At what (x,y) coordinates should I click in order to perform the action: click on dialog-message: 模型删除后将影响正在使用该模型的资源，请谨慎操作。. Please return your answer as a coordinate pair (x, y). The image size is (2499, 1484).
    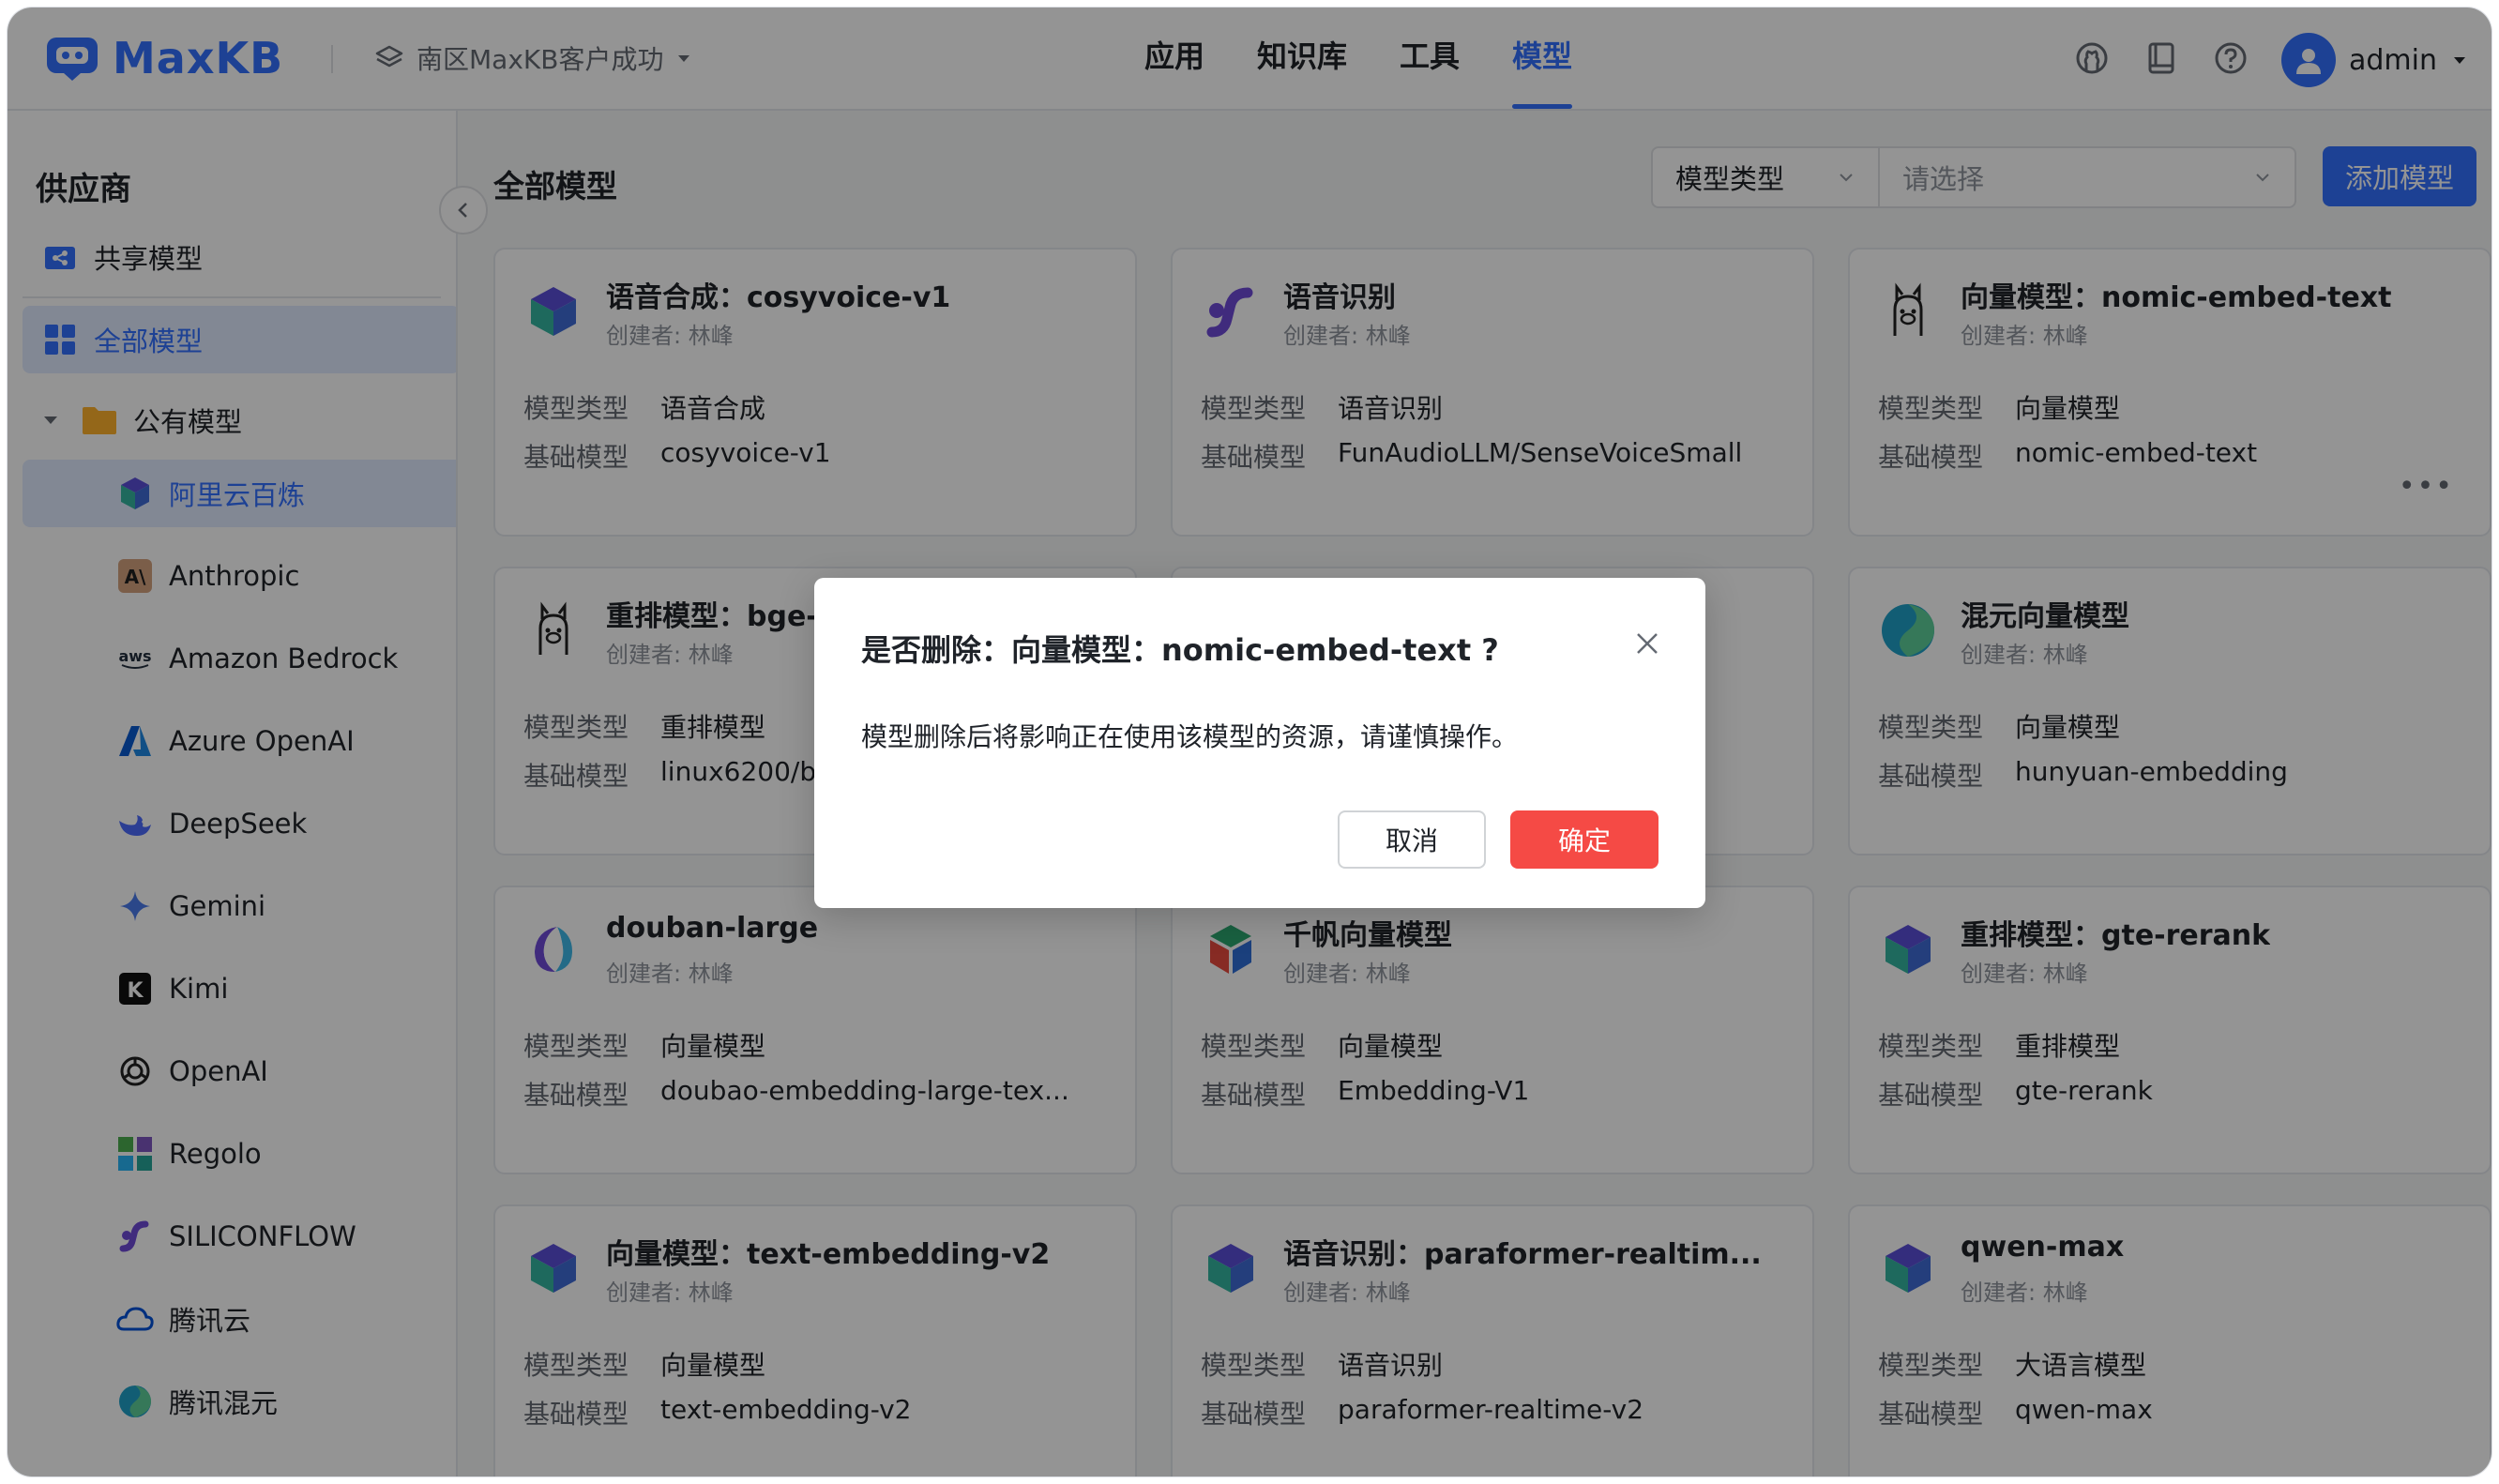
    Looking at the image, I should click on (1190, 737).